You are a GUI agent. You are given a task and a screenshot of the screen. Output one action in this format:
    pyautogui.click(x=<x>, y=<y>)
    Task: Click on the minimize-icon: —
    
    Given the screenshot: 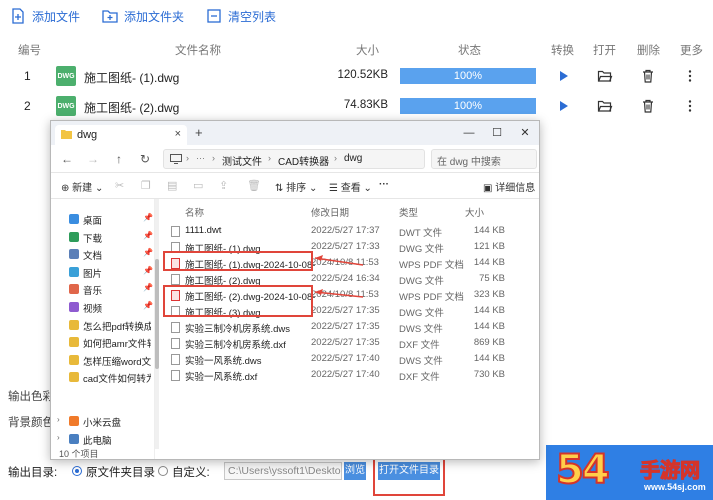 What is the action you would take?
    pyautogui.click(x=469, y=133)
    